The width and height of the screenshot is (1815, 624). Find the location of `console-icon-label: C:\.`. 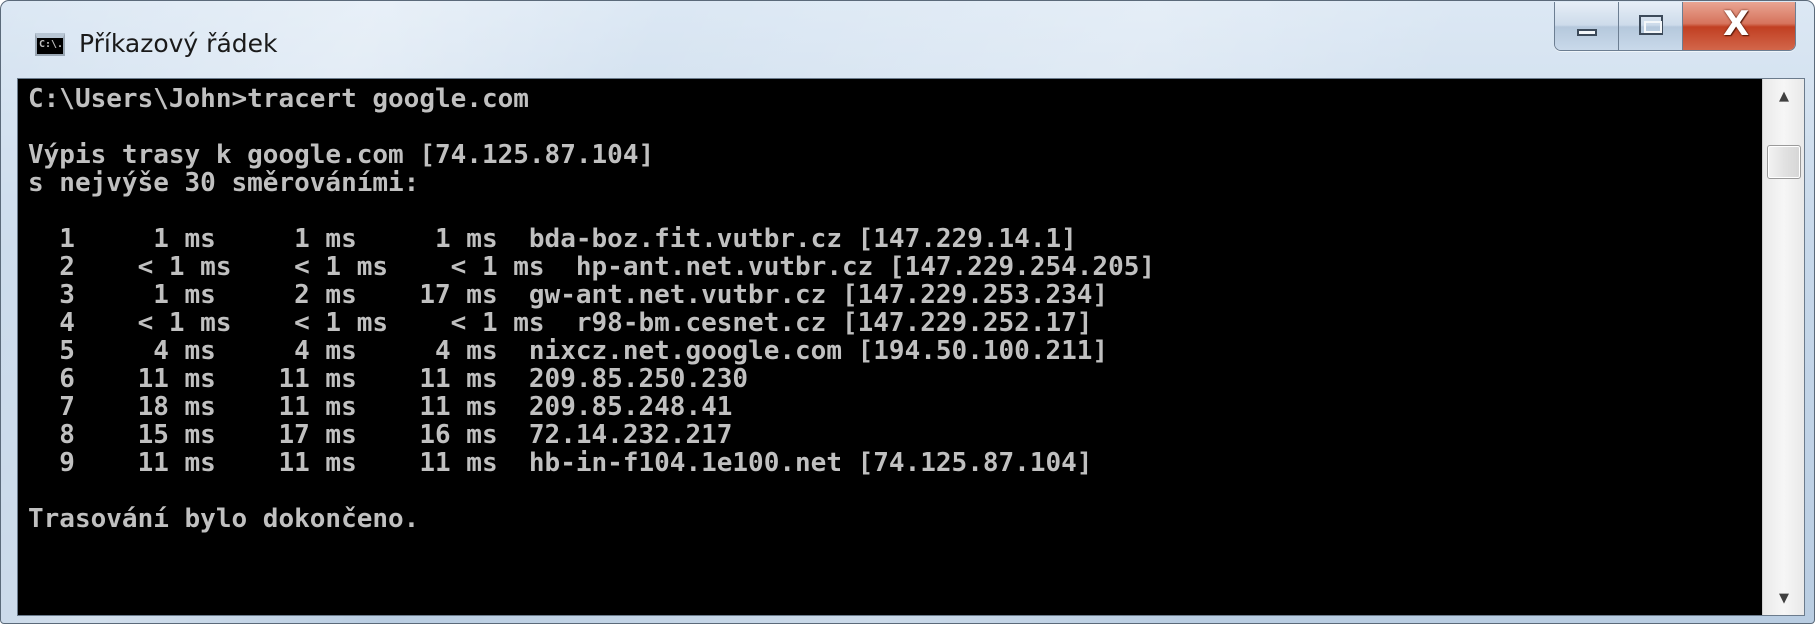

console-icon-label: C:\. is located at coordinates (51, 44).